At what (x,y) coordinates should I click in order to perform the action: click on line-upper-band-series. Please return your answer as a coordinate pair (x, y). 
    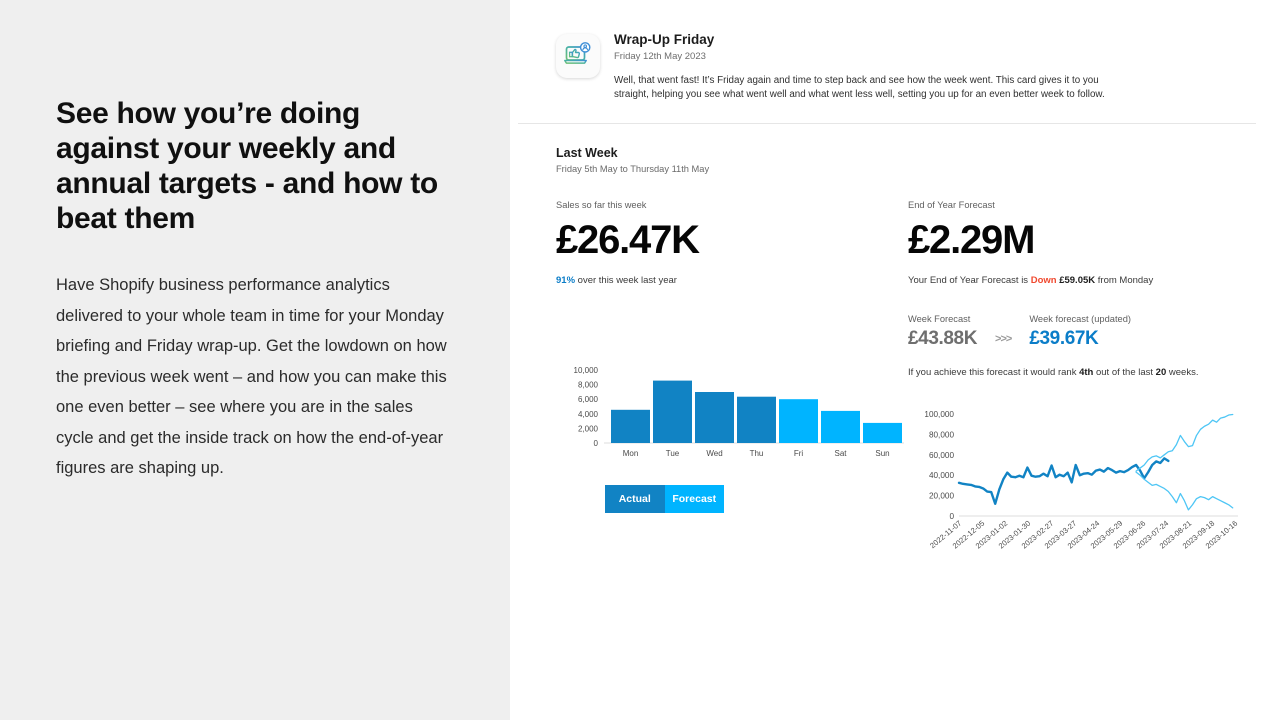
    Looking at the image, I should click on (1184, 442).